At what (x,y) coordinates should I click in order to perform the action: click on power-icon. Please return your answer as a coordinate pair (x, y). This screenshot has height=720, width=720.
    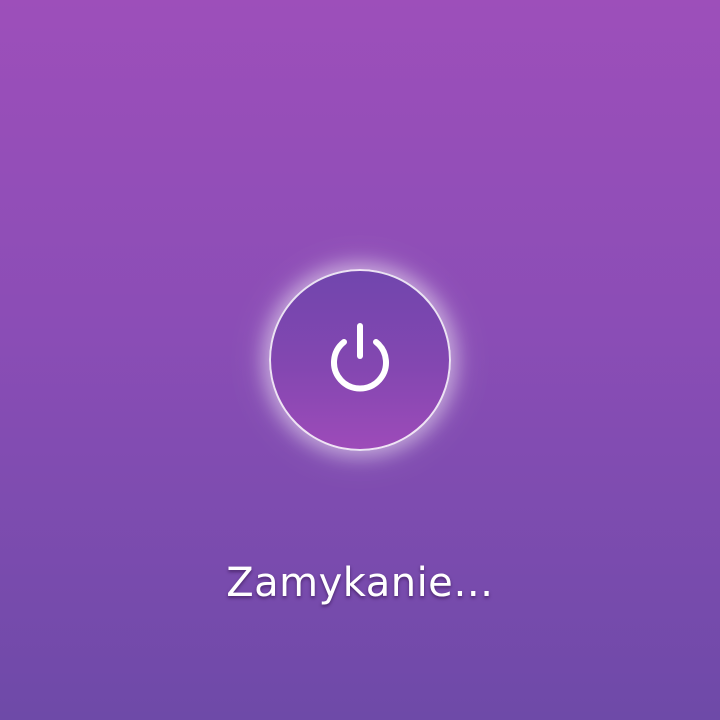
    Looking at the image, I should click on (360, 357).